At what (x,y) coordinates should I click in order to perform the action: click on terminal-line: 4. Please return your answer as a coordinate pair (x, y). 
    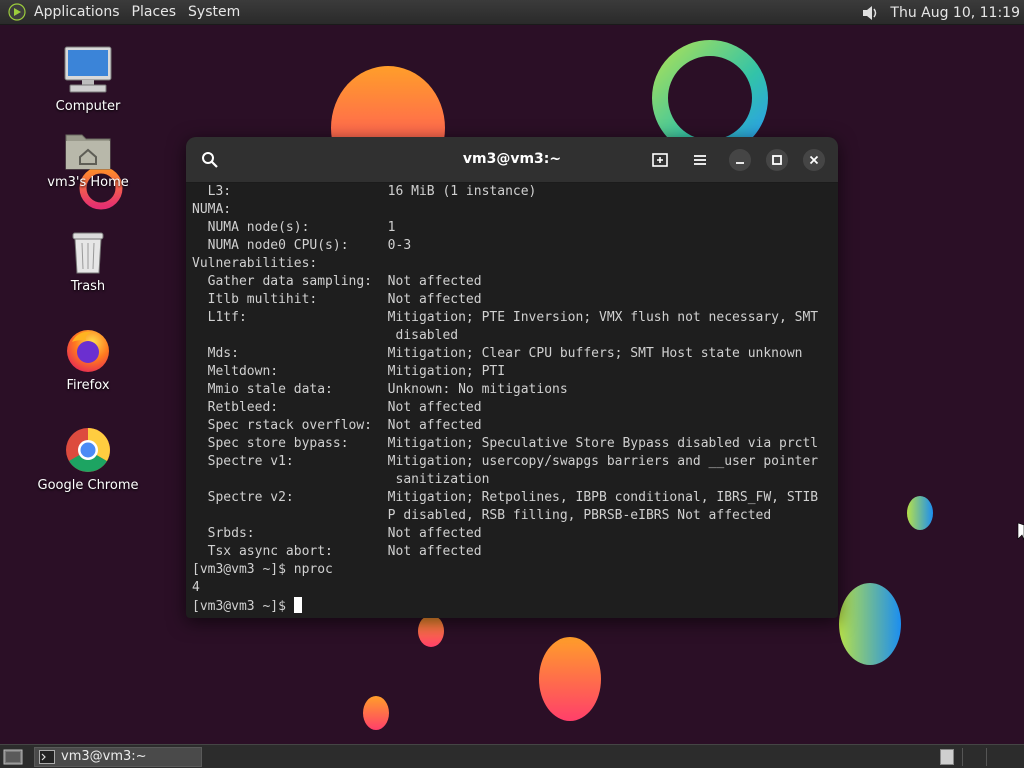
    Looking at the image, I should click on (196, 587).